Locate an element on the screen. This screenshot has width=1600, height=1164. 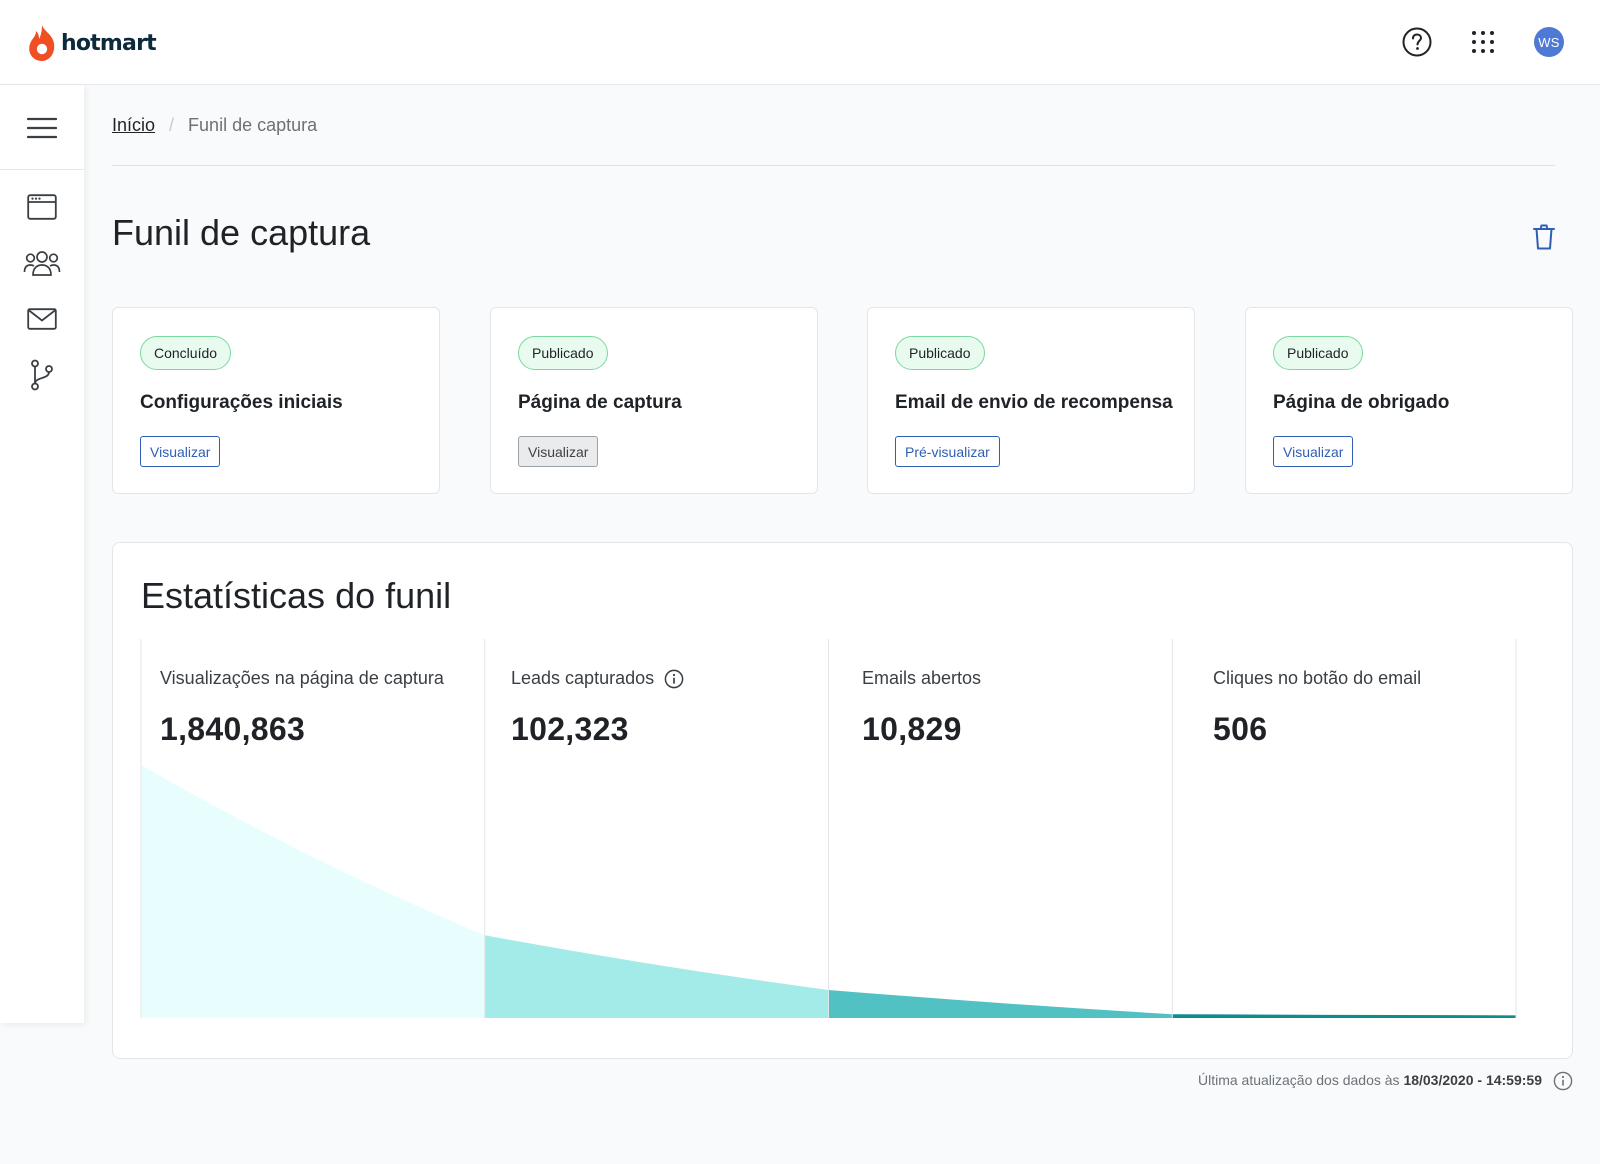
metric-label: Visualizações na página de captura is located at coordinates (302, 678).